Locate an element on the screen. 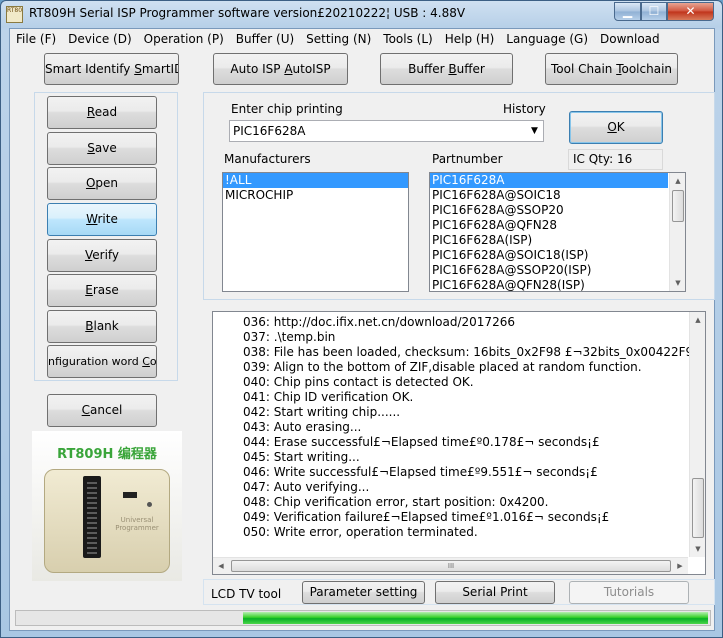 This screenshot has height=638, width=723. minimize-button: ▁ is located at coordinates (627, 11).